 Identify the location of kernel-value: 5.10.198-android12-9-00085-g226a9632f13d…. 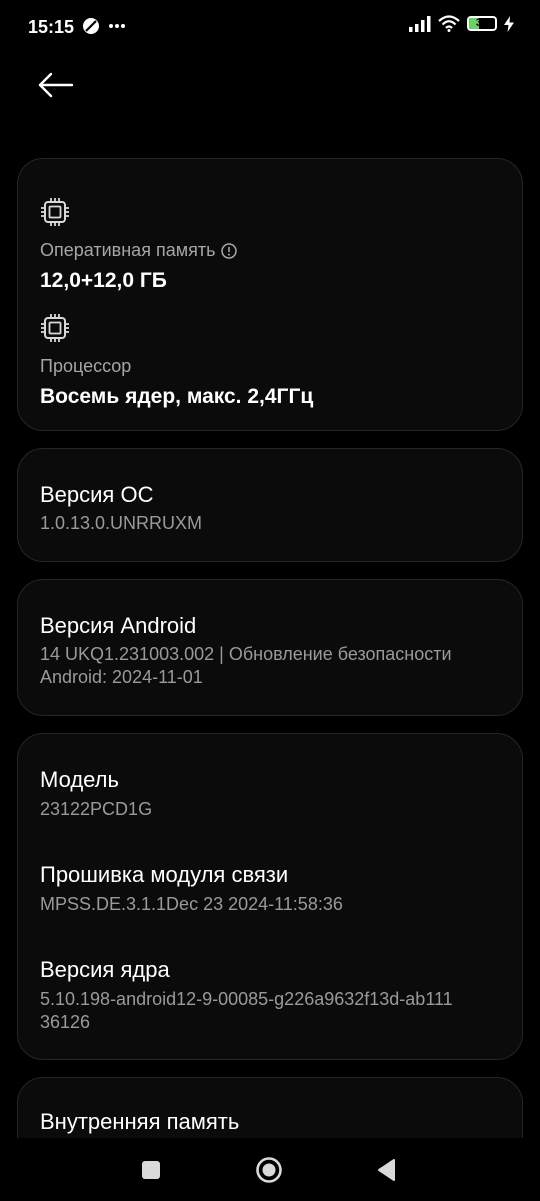
(275, 1011).